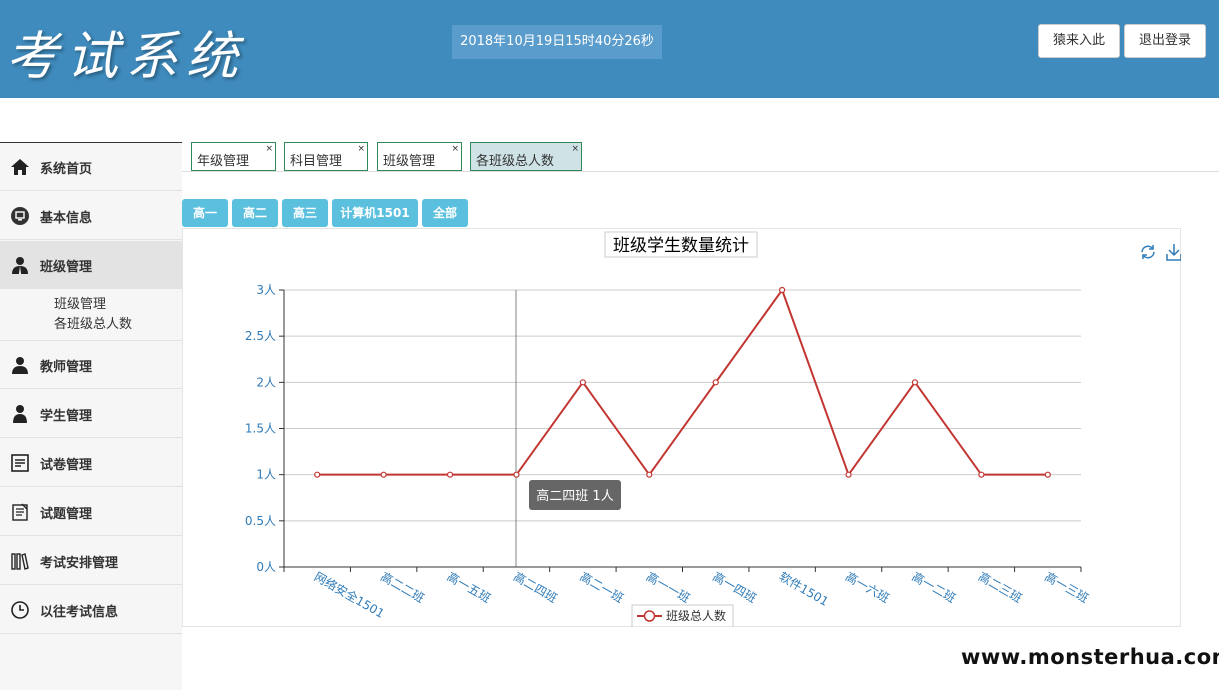 The width and height of the screenshot is (1219, 690). I want to click on legend: 班级总人数, so click(682, 615).